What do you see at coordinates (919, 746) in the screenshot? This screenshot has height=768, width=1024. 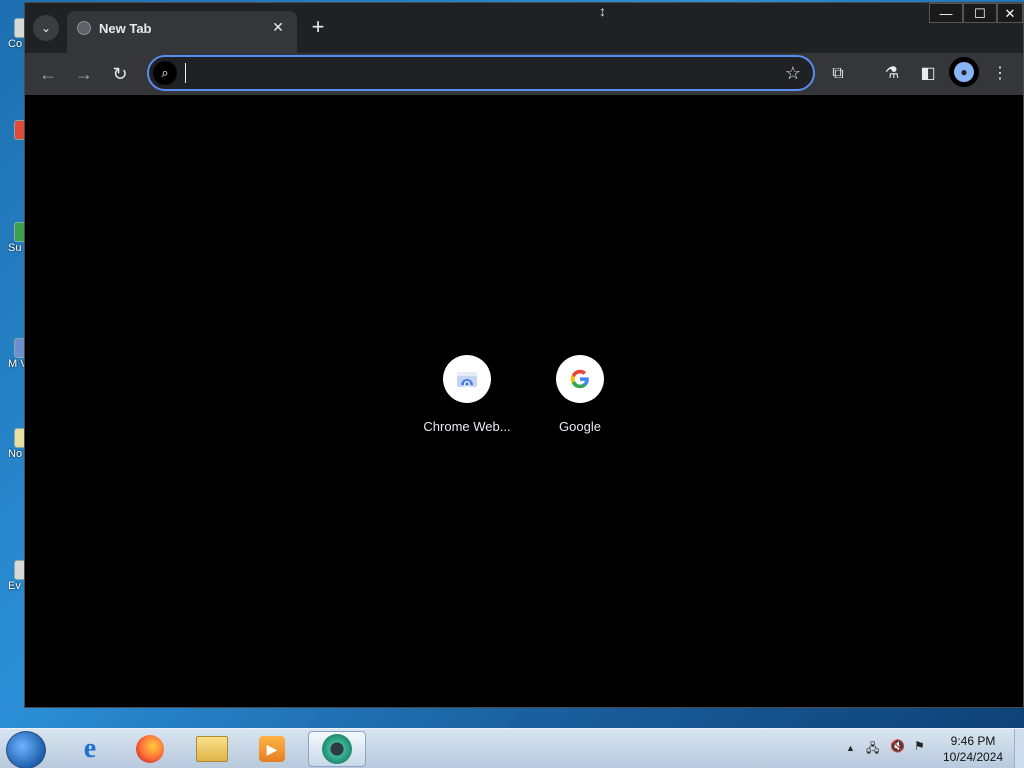 I see `action-center-flag-icon: ⚑` at bounding box center [919, 746].